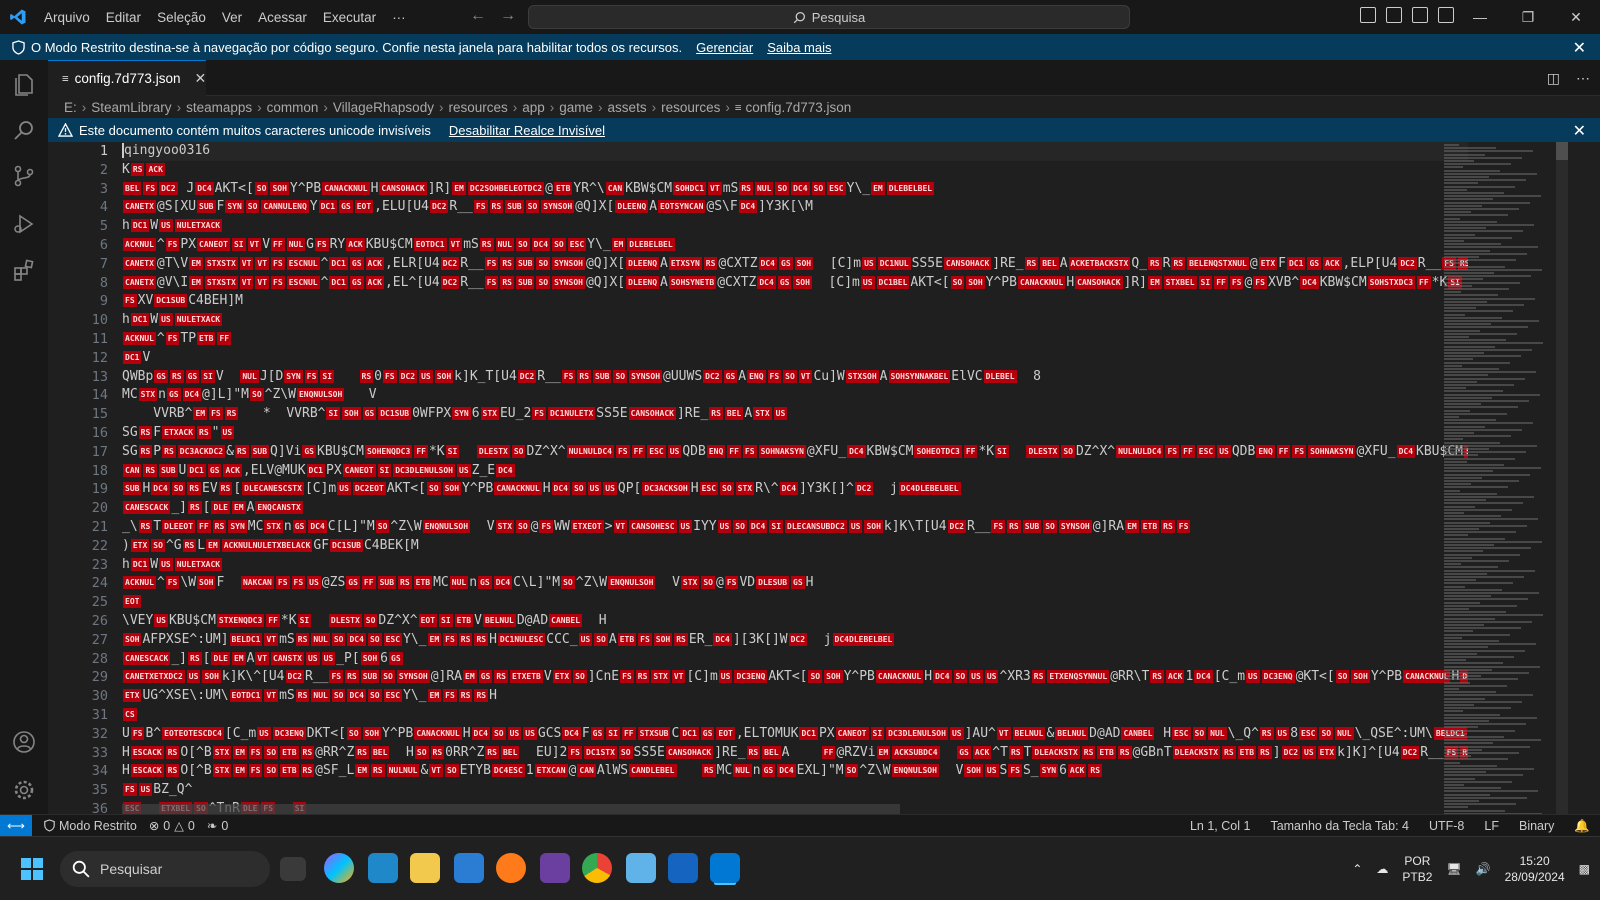 This screenshot has width=1600, height=900. What do you see at coordinates (795, 715) in the screenshot?
I see `code-line: CS` at bounding box center [795, 715].